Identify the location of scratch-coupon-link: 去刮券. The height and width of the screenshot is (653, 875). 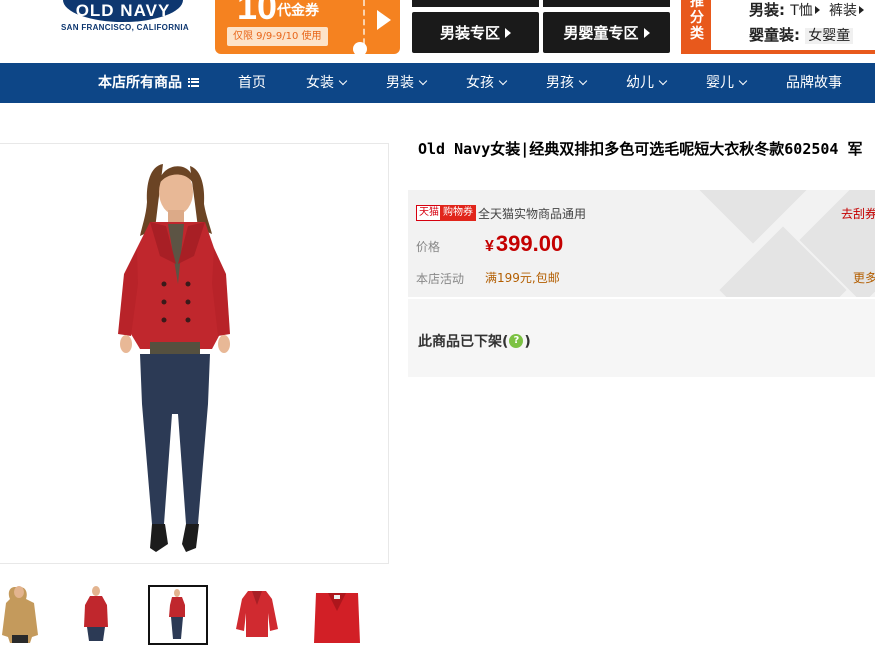
(858, 213).